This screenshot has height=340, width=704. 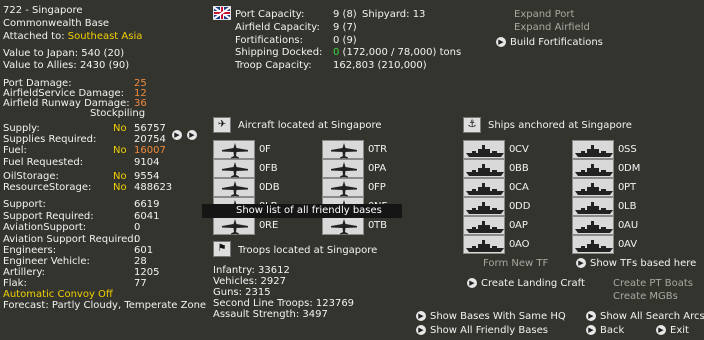 I want to click on anchor-icon: ⚓, so click(x=472, y=125).